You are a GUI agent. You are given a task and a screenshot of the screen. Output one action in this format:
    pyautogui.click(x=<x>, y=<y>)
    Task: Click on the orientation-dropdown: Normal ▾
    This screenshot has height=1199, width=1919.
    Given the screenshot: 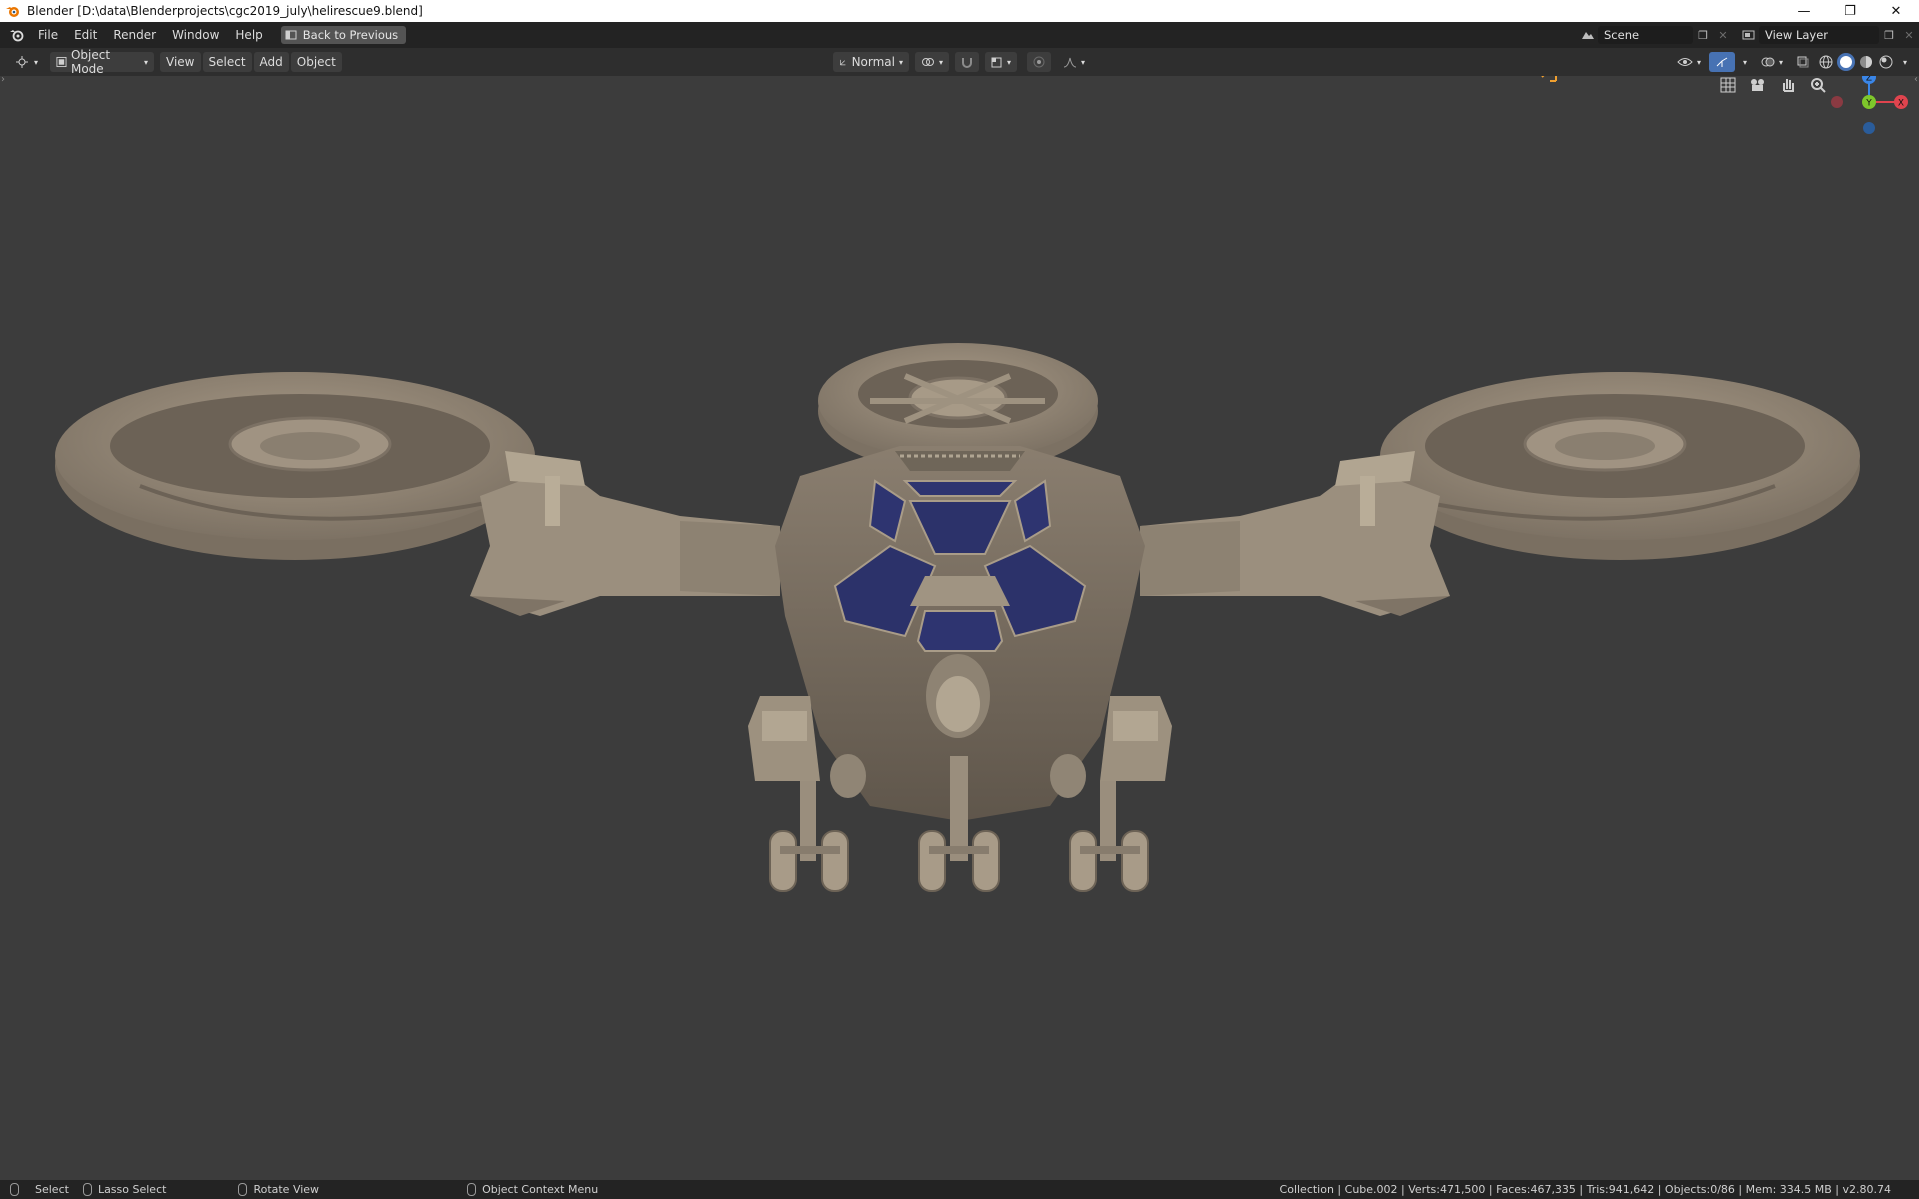 What is the action you would take?
    pyautogui.click(x=871, y=62)
    